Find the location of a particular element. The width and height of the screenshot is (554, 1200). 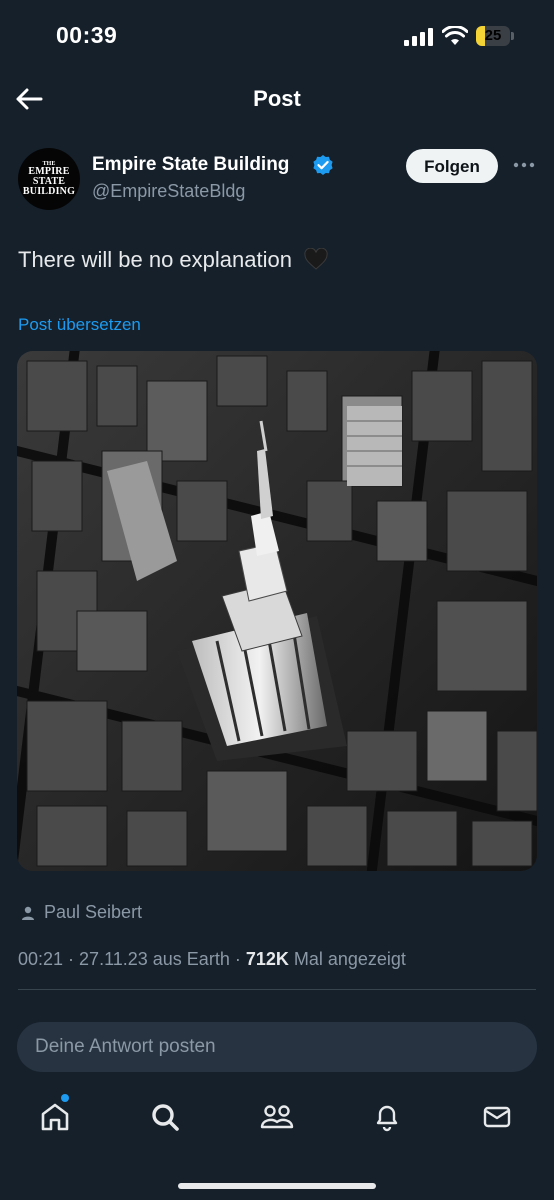

home-icon is located at coordinates (55, 1117).